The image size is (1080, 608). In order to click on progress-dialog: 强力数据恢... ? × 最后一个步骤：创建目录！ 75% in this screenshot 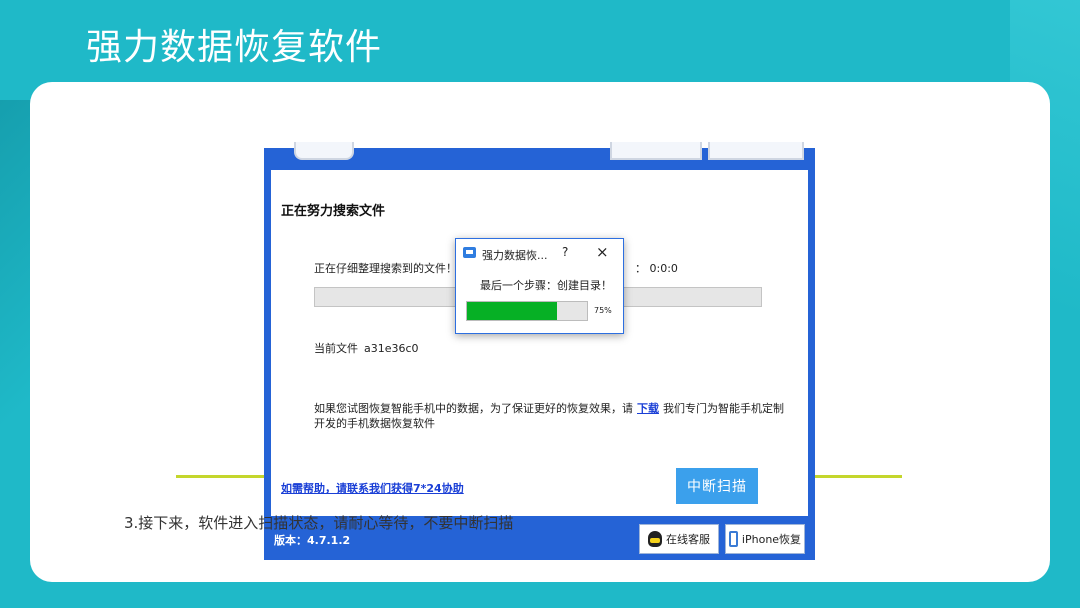, I will do `click(539, 286)`.